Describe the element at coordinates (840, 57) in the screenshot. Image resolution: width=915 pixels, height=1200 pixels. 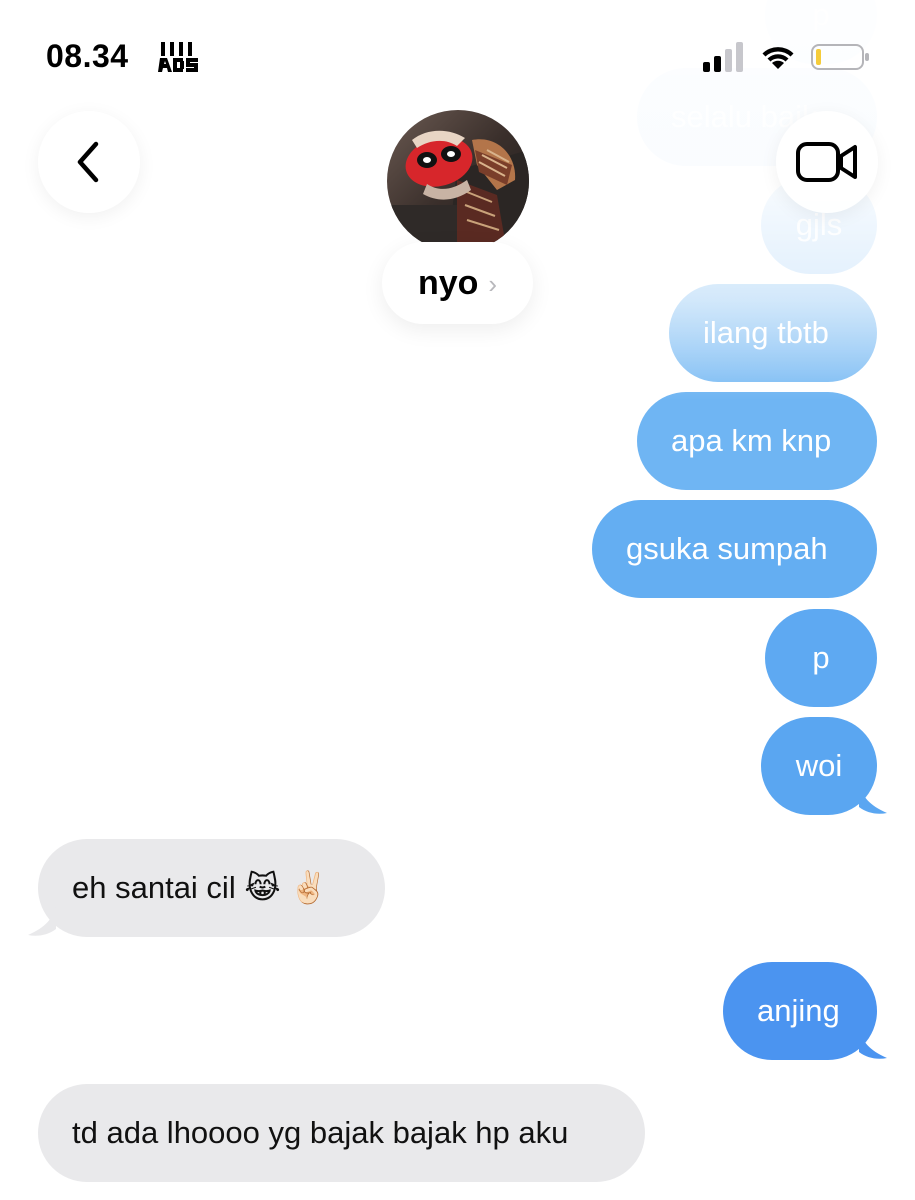
I see `battery-icon` at that location.